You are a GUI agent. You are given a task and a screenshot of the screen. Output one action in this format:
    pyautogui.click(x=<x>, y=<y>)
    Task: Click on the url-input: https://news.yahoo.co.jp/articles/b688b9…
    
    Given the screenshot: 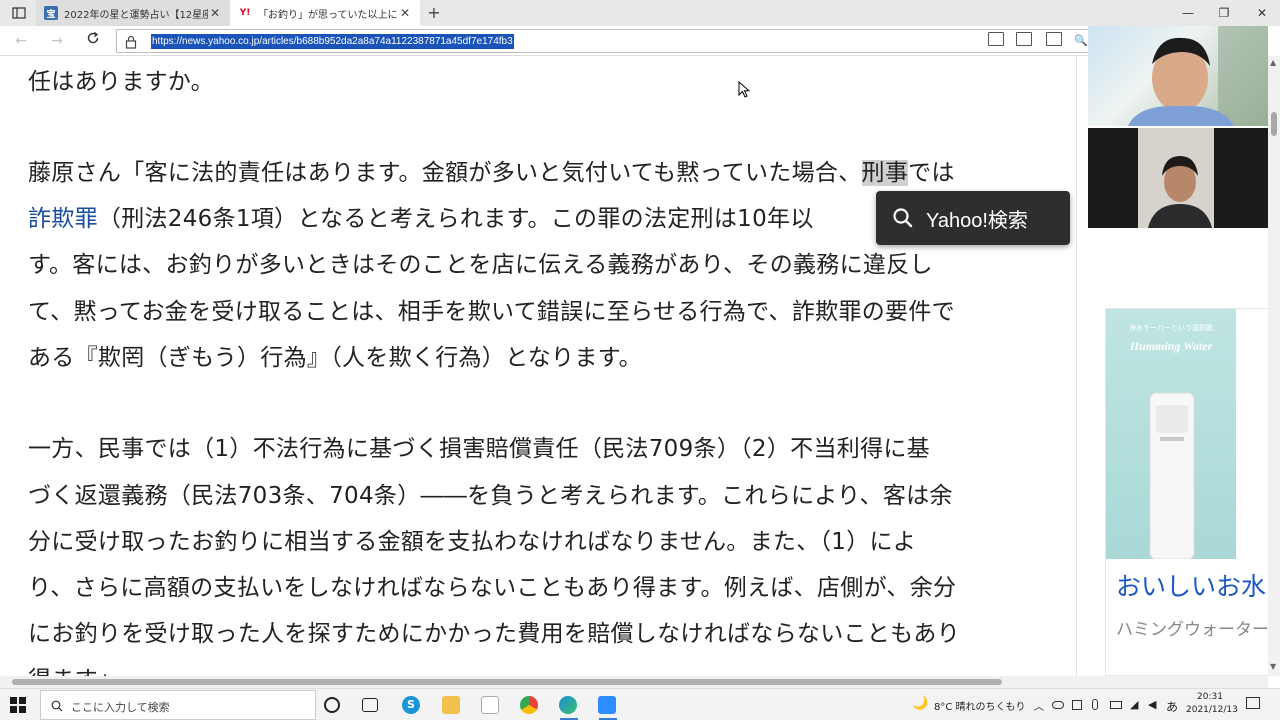 What is the action you would take?
    pyautogui.click(x=606, y=41)
    